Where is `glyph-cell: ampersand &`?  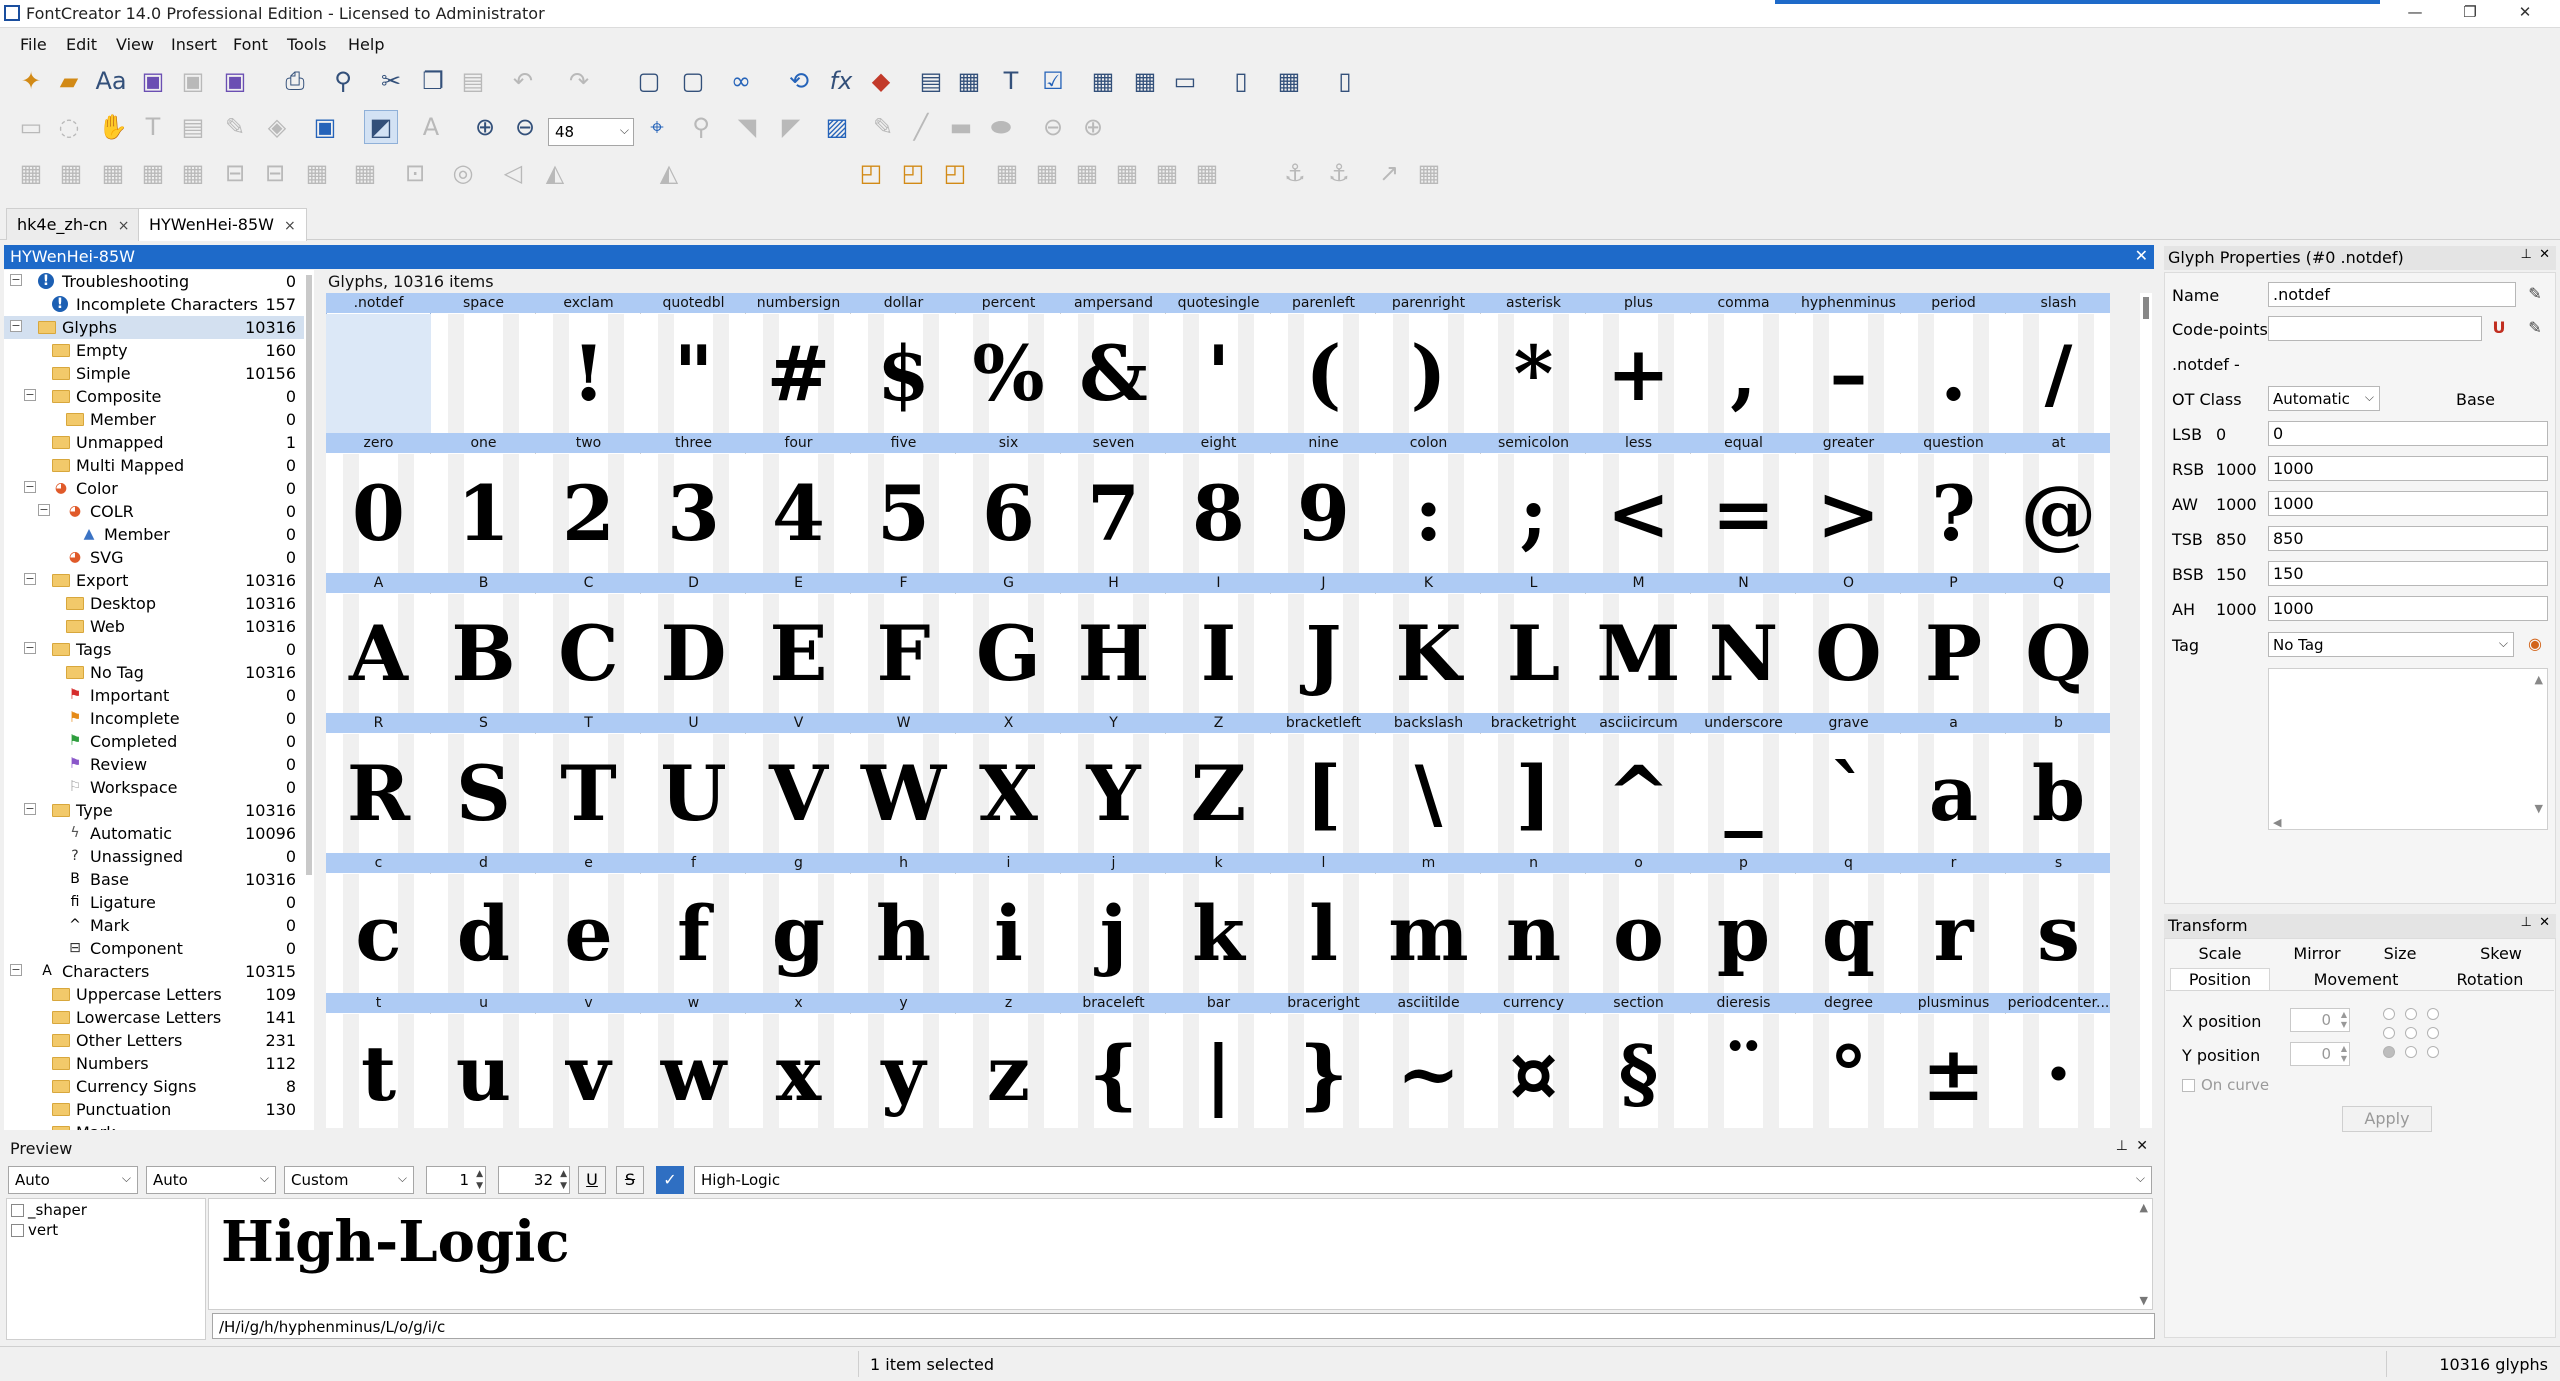
glyph-cell: ampersand & is located at coordinates (1113, 363).